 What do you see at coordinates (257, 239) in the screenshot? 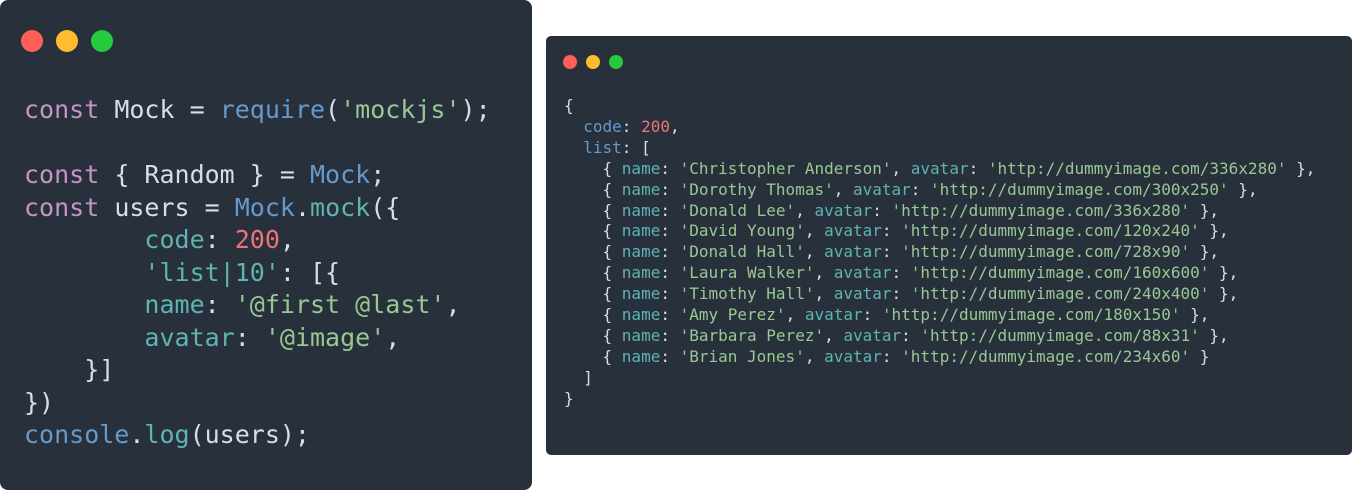
I see `code-token: 200` at bounding box center [257, 239].